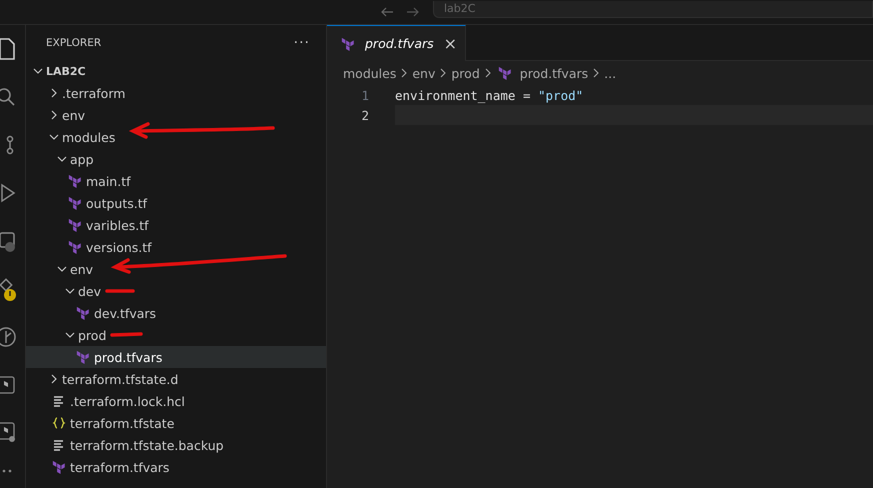 This screenshot has height=488, width=873. What do you see at coordinates (176, 291) in the screenshot?
I see `folder-item: dev` at bounding box center [176, 291].